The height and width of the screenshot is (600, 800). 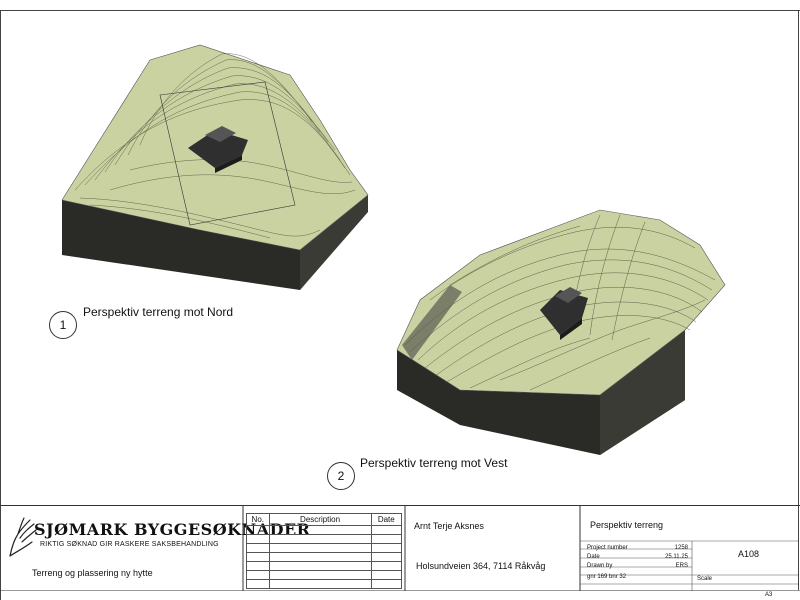 I want to click on revision-header-no: No., so click(x=258, y=519).